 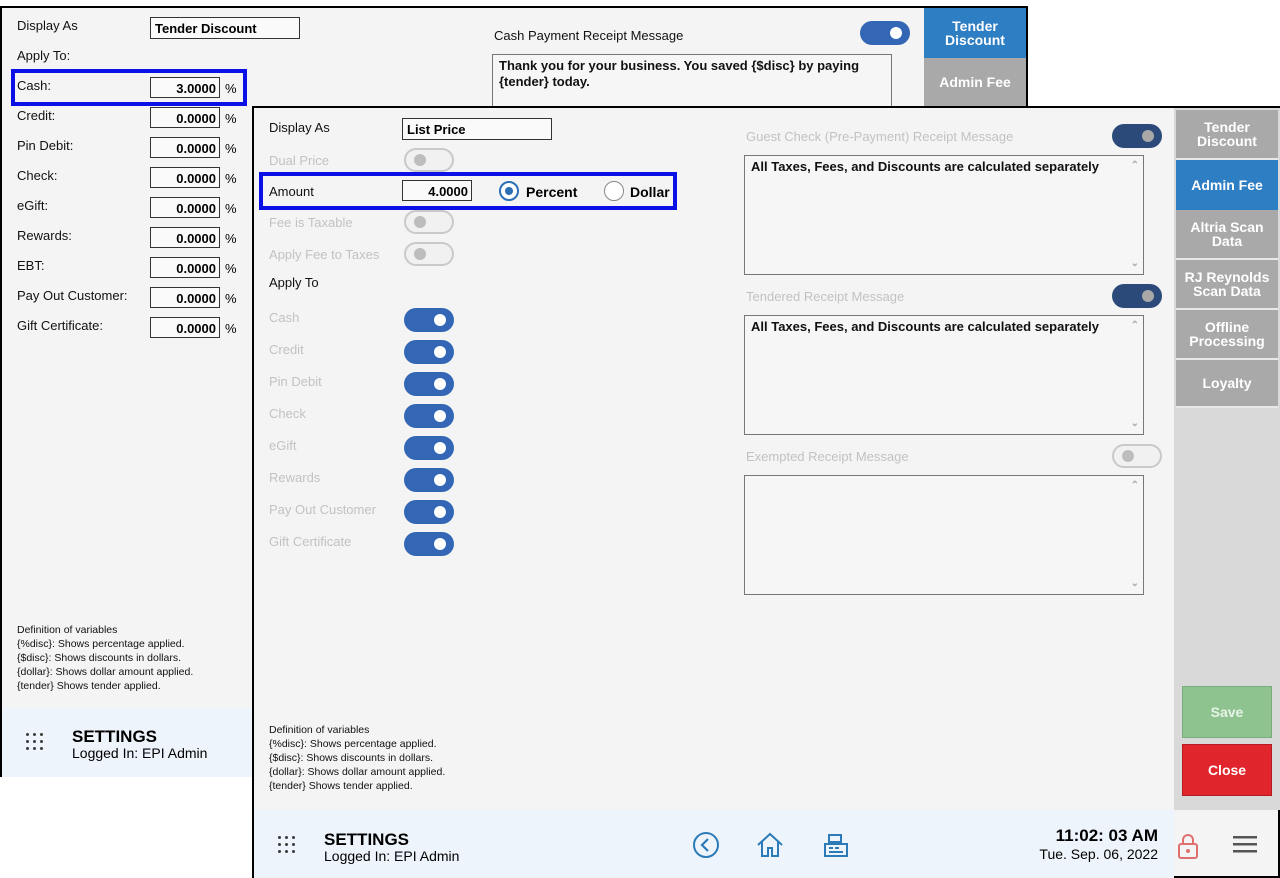 I want to click on exempted-toggle, so click(x=1137, y=456).